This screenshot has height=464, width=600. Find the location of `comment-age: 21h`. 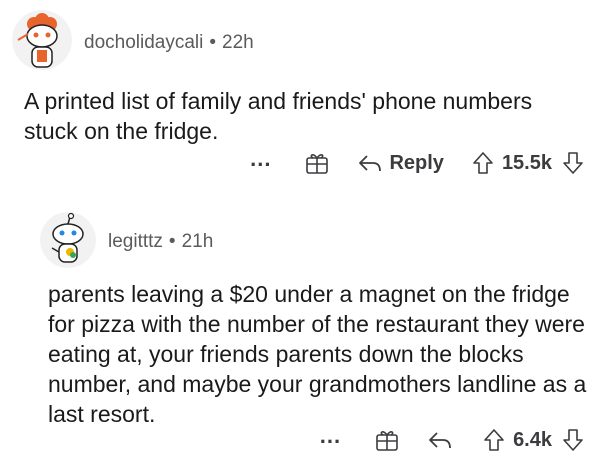

comment-age: 21h is located at coordinates (197, 241).